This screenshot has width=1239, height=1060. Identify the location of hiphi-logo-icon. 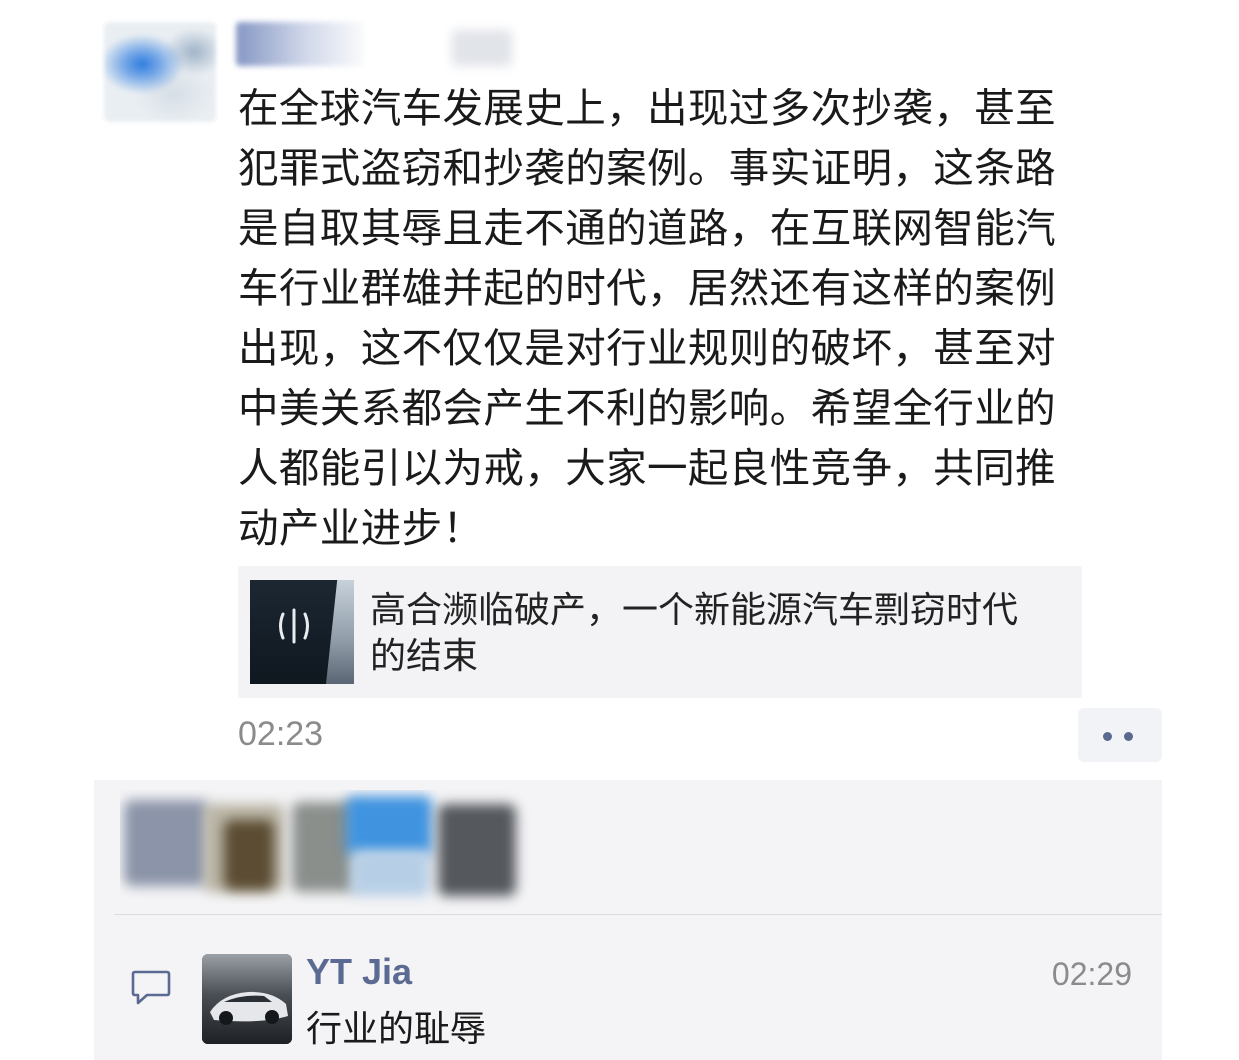
(294, 626).